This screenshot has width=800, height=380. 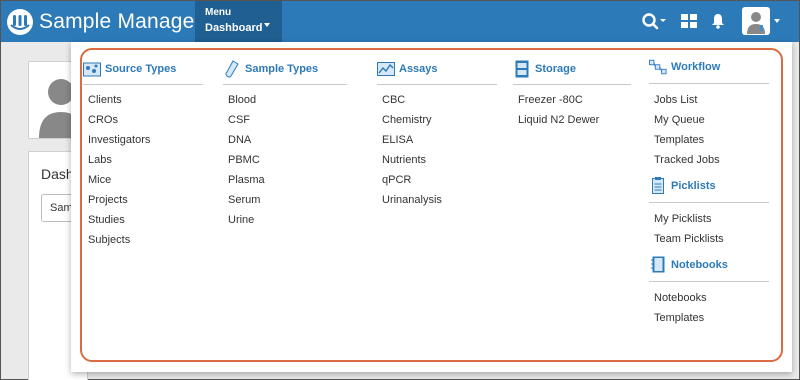 What do you see at coordinates (654, 21) in the screenshot?
I see `search-icon` at bounding box center [654, 21].